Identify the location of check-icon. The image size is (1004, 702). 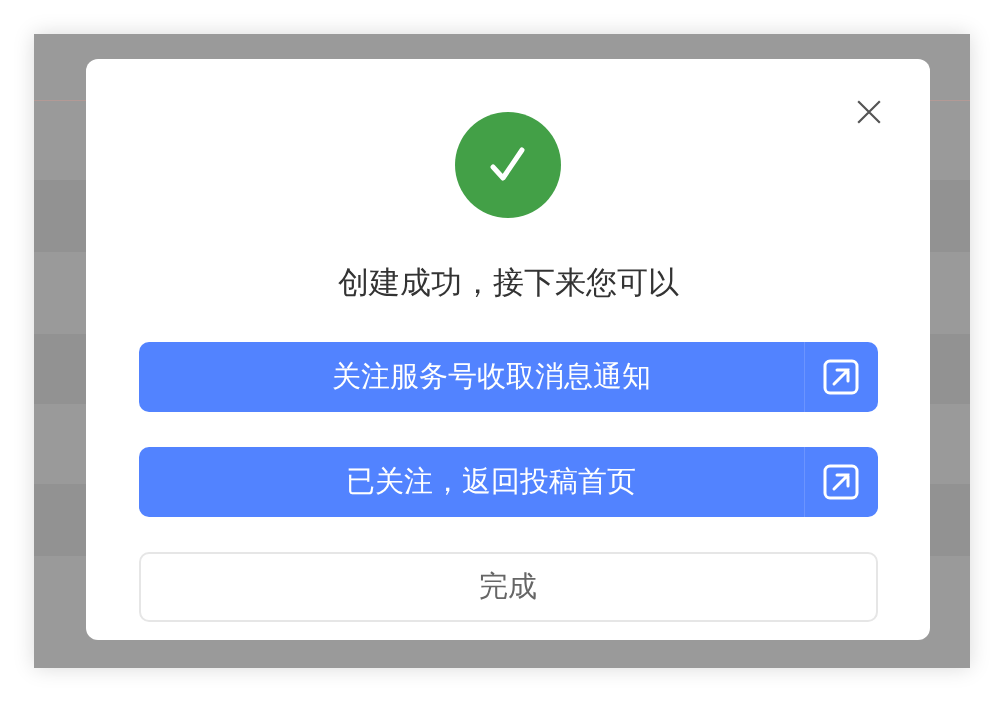
(508, 165).